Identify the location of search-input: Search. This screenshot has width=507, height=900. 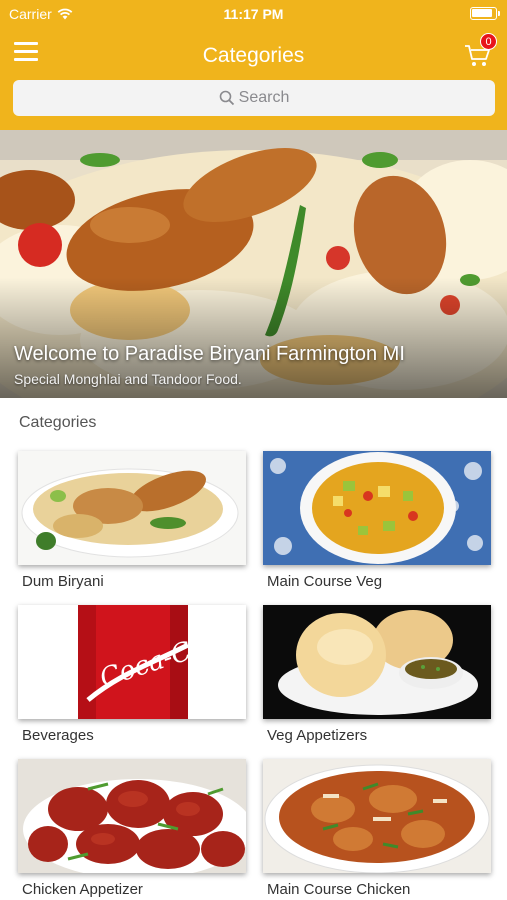
(254, 98).